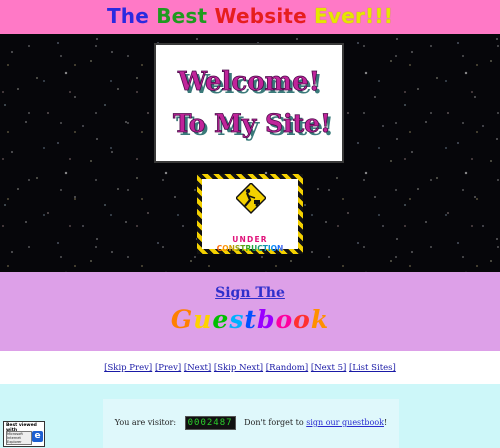  What do you see at coordinates (210, 423) in the screenshot?
I see `hit-counter: 0002487` at bounding box center [210, 423].